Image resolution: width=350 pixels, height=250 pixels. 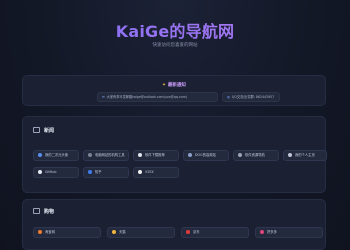 I want to click on link-card: DOG的高频站, so click(x=206, y=155).